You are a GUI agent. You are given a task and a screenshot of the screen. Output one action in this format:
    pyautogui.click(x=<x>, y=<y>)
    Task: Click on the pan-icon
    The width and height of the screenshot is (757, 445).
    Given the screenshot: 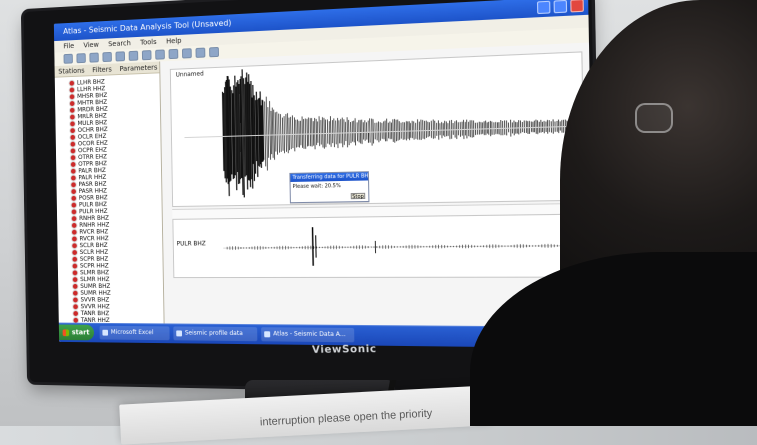 What is the action you would take?
    pyautogui.click(x=134, y=56)
    